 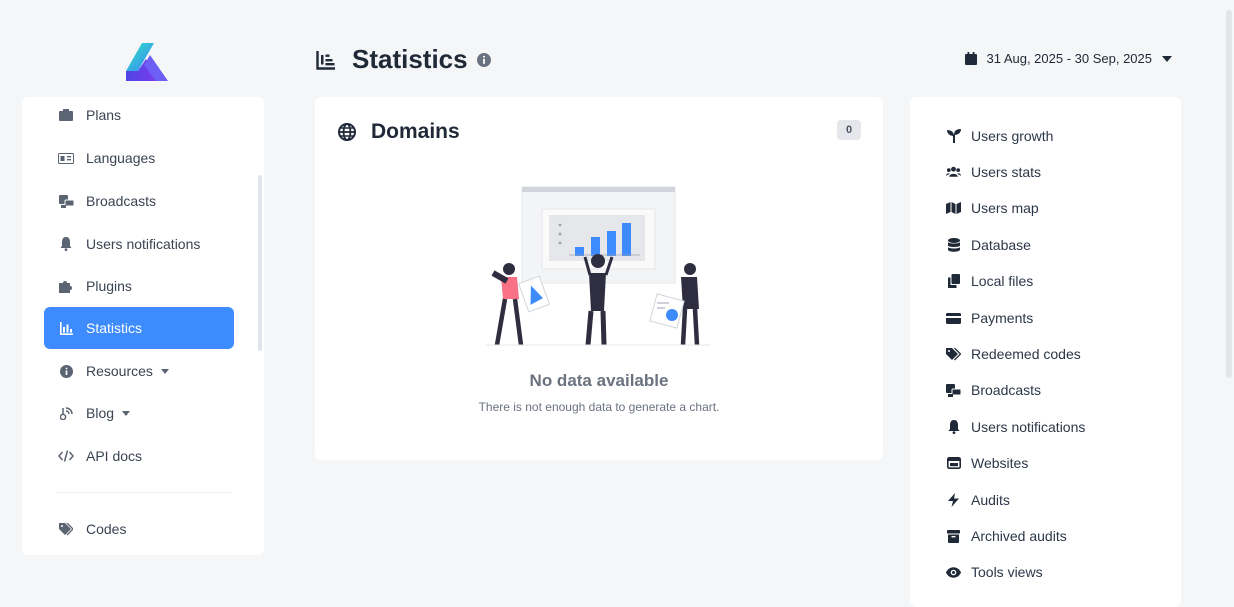 I want to click on stats-nav-local-files: Local files, so click(x=989, y=281).